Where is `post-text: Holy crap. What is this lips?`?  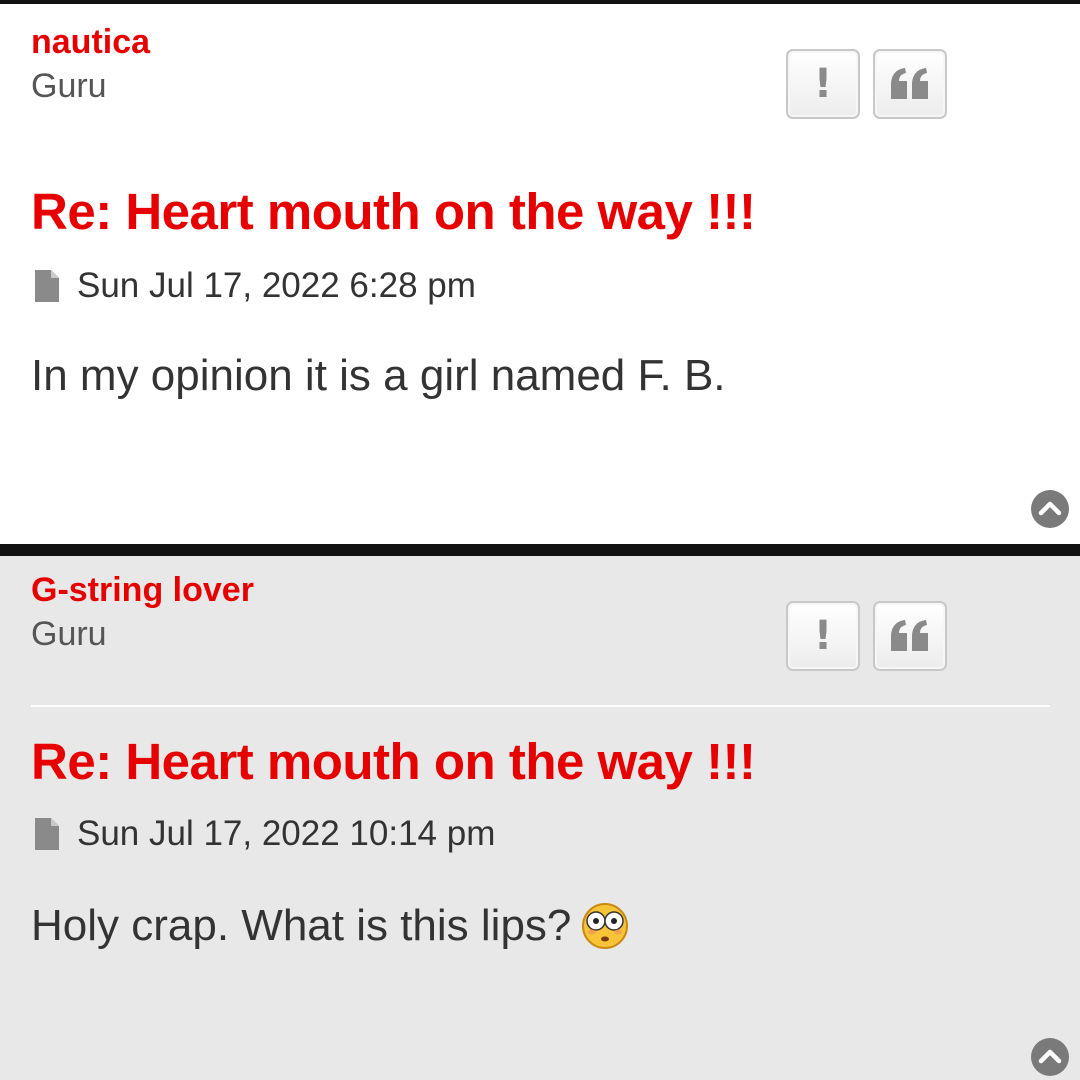
post-text: Holy crap. What is this lips? is located at coordinates (301, 925).